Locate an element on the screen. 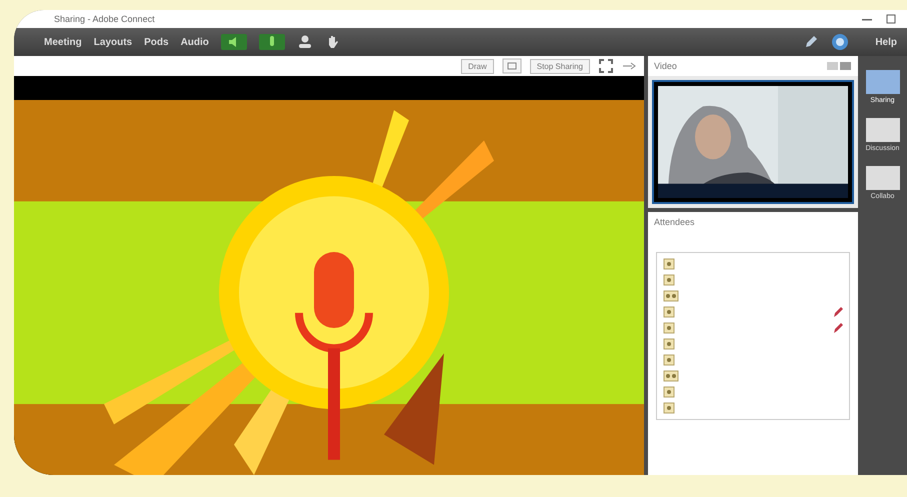 The image size is (907, 497). microphone-icon is located at coordinates (271, 42).